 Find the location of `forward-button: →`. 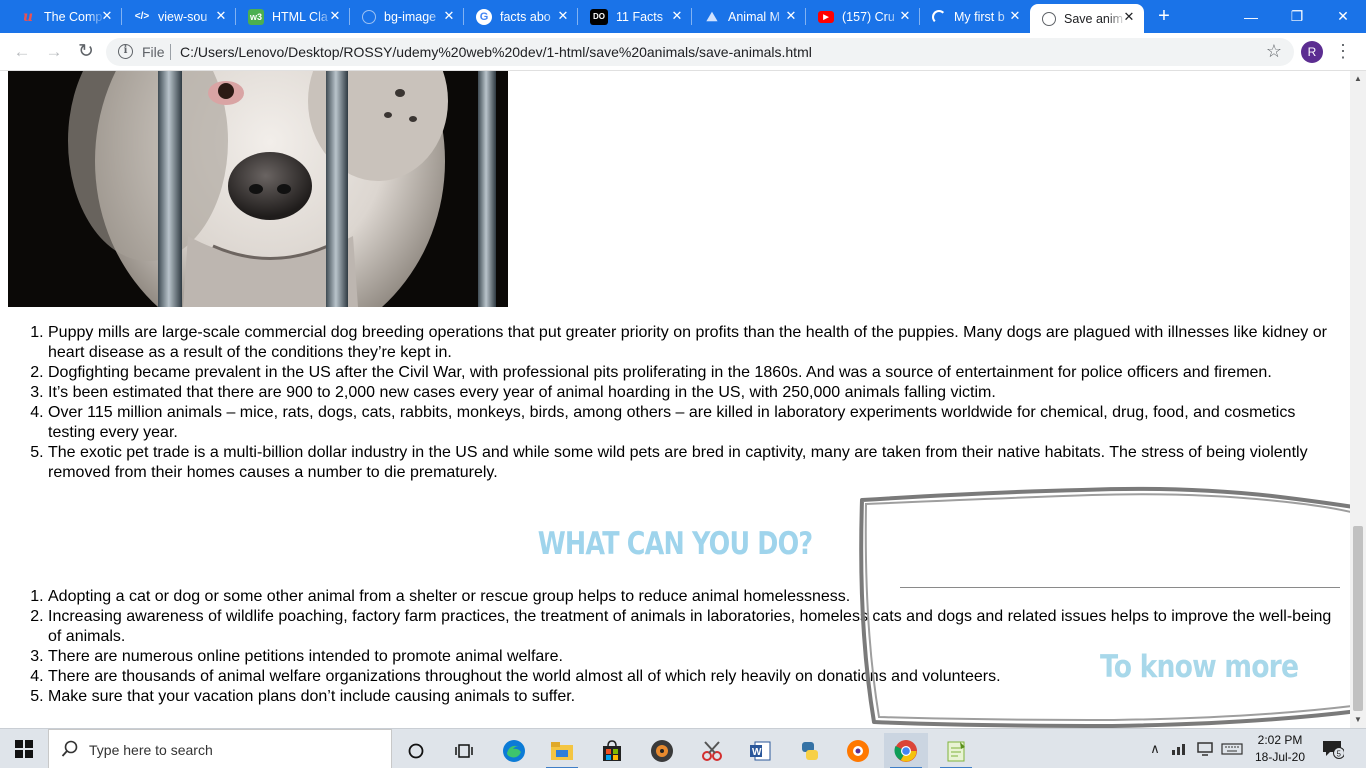

forward-button: → is located at coordinates (54, 52).